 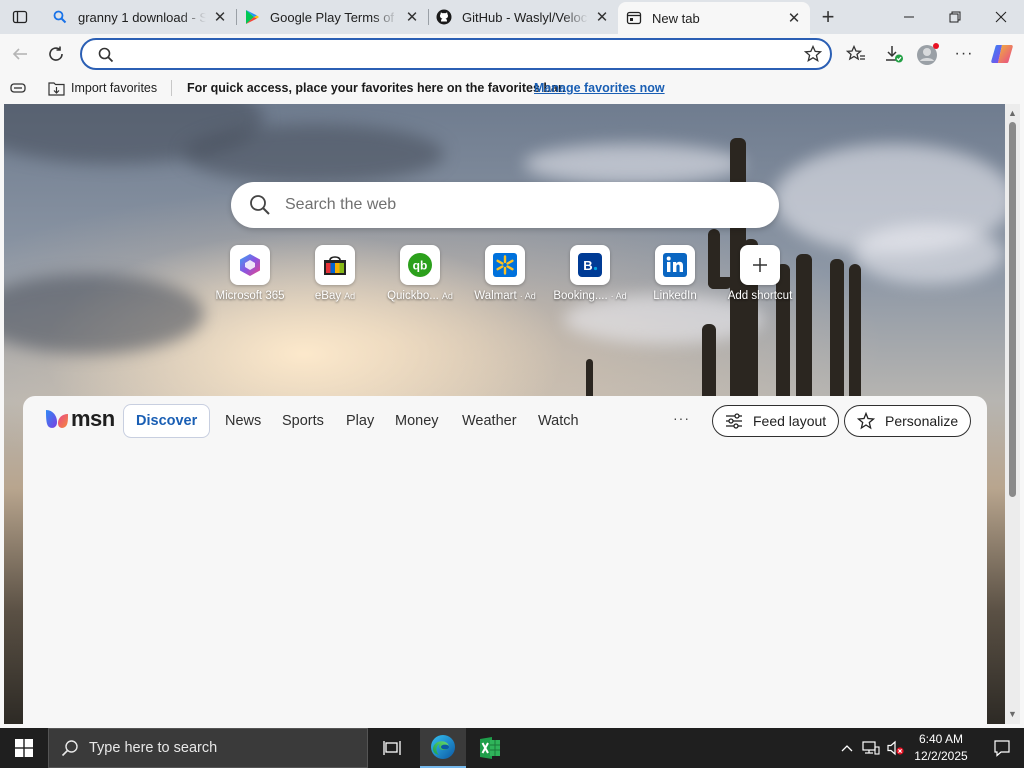 I want to click on windows-taskbar: Type here to search 6:40 AM 12/2/2025, so click(x=512, y=748).